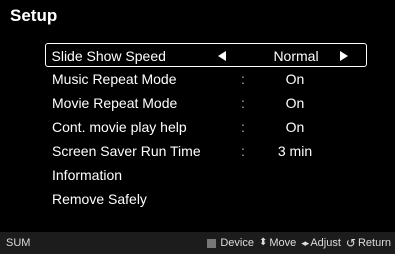 The width and height of the screenshot is (395, 254). Describe the element at coordinates (108, 56) in the screenshot. I see `menu-item-label: Slide Show Speed` at that location.